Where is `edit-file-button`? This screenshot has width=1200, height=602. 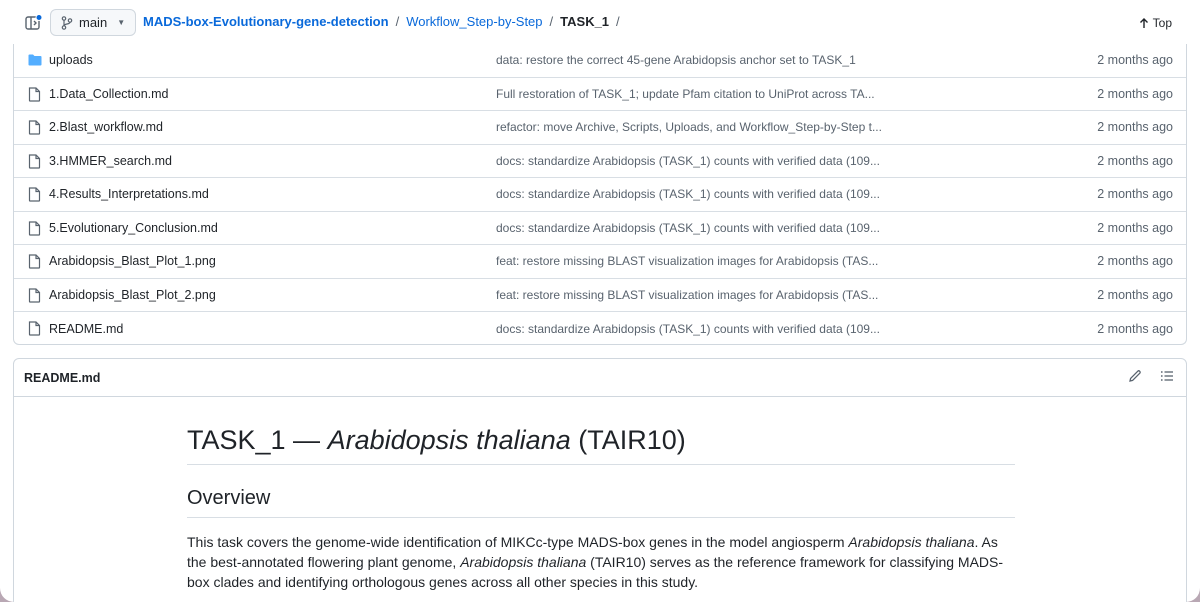
edit-file-button is located at coordinates (1135, 377).